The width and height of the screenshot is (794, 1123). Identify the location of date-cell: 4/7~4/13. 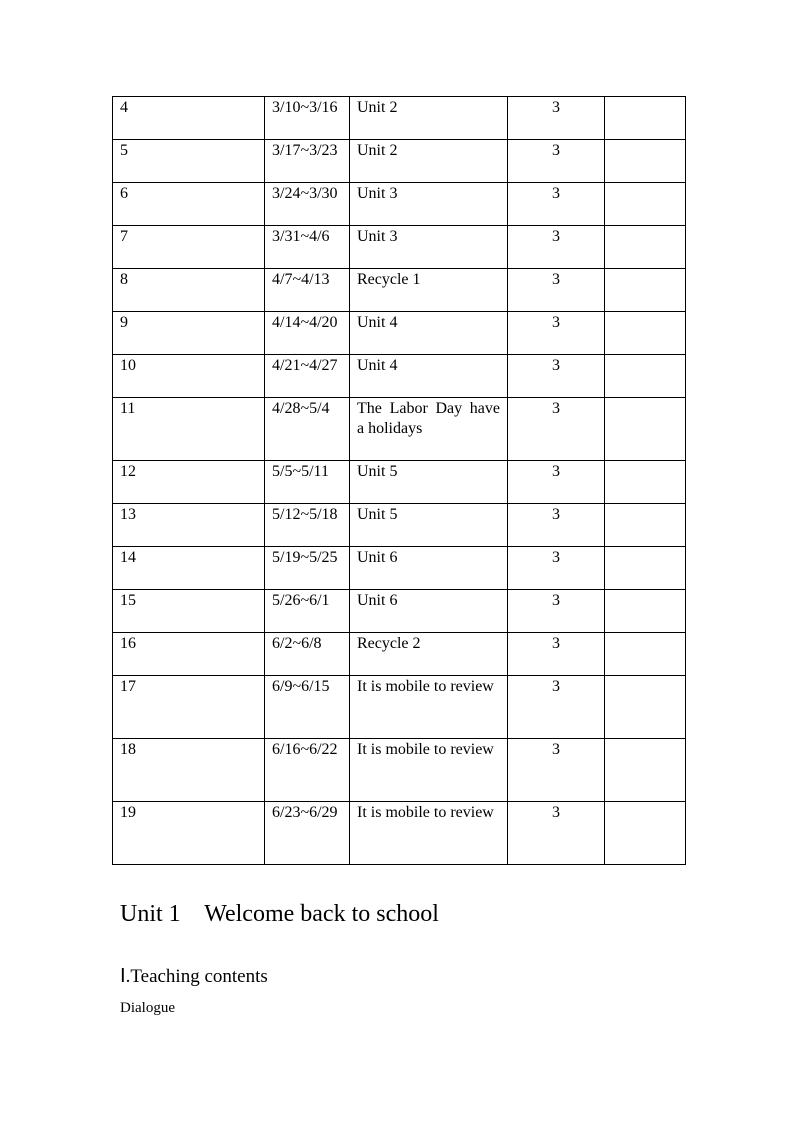
(307, 290).